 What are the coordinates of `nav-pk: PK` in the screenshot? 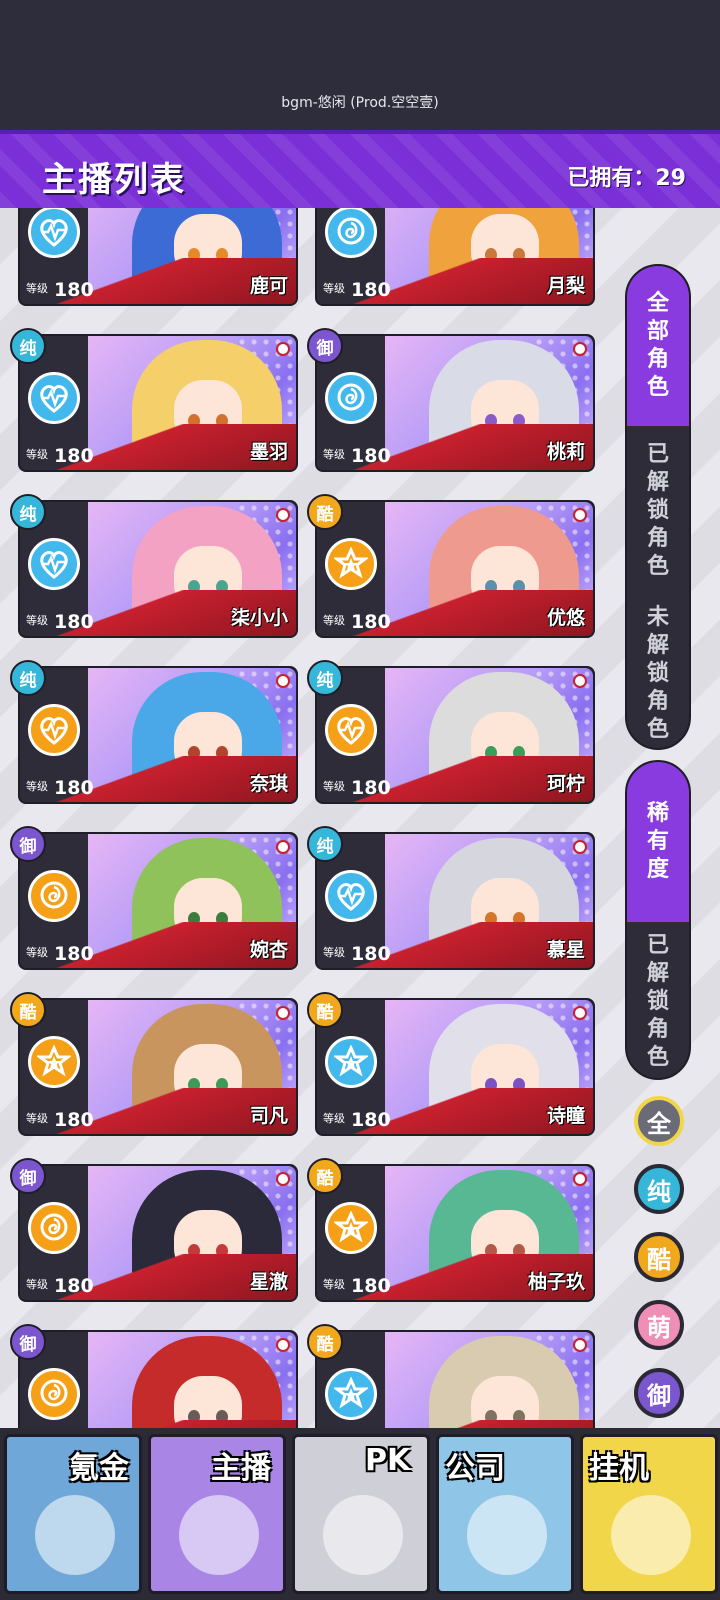 It's located at (361, 1514).